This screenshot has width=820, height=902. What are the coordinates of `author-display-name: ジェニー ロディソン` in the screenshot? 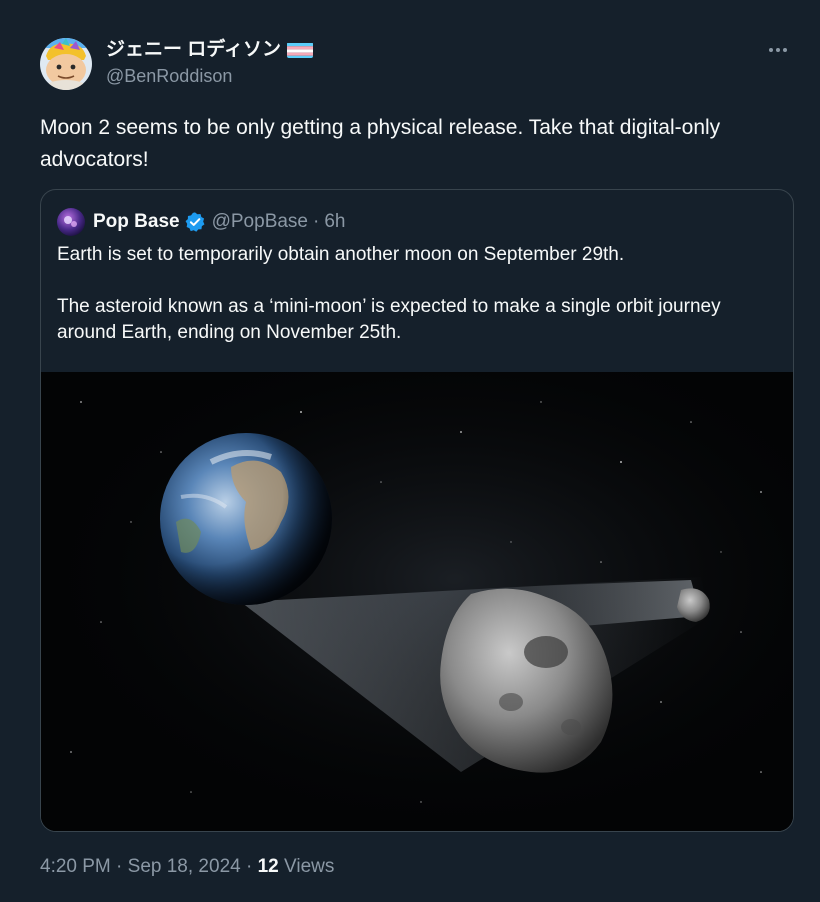 It's located at (209, 50).